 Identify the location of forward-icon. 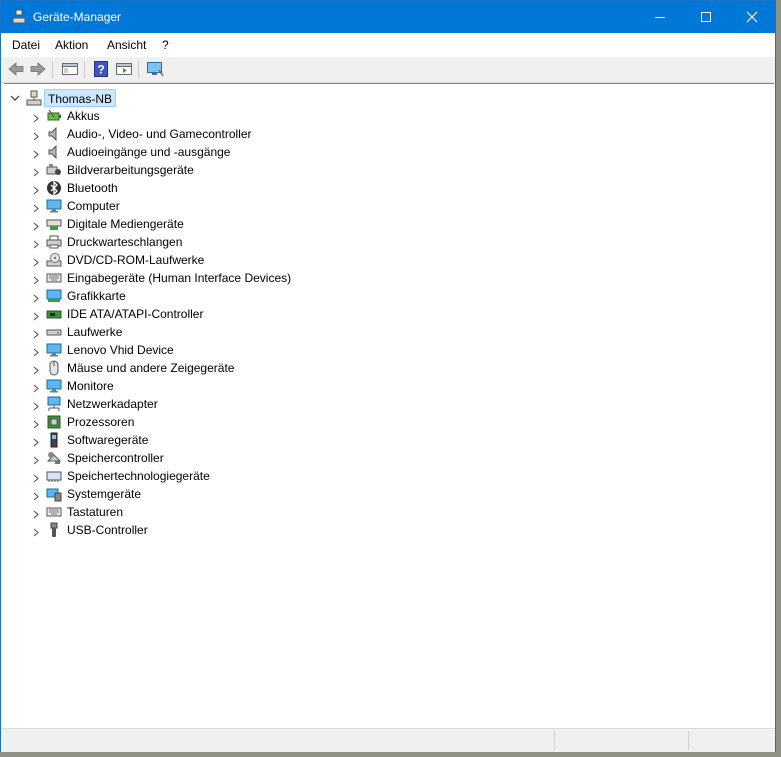
(38, 69).